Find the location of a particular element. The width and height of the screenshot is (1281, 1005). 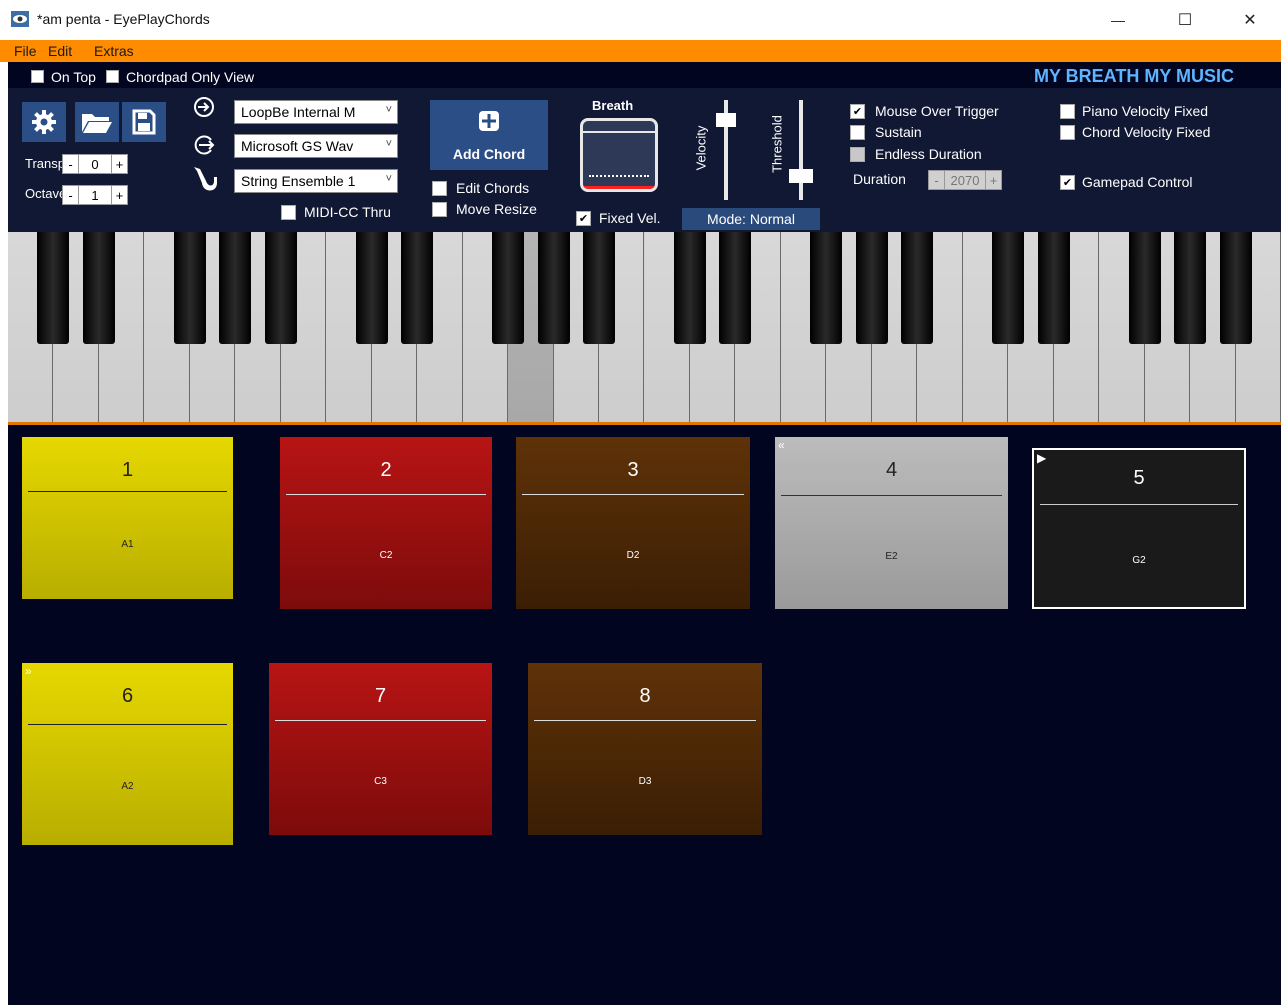

transpose-plus-button: + is located at coordinates (119, 164).